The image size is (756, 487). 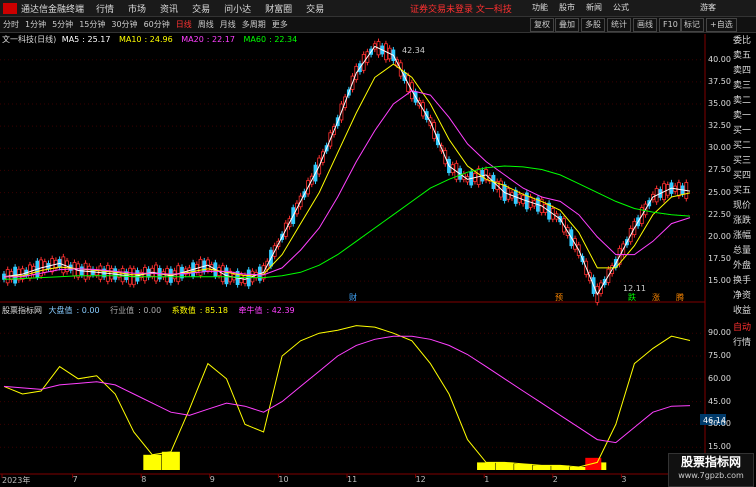 What do you see at coordinates (744, 296) in the screenshot?
I see `panel-netasset: 净资` at bounding box center [744, 296].